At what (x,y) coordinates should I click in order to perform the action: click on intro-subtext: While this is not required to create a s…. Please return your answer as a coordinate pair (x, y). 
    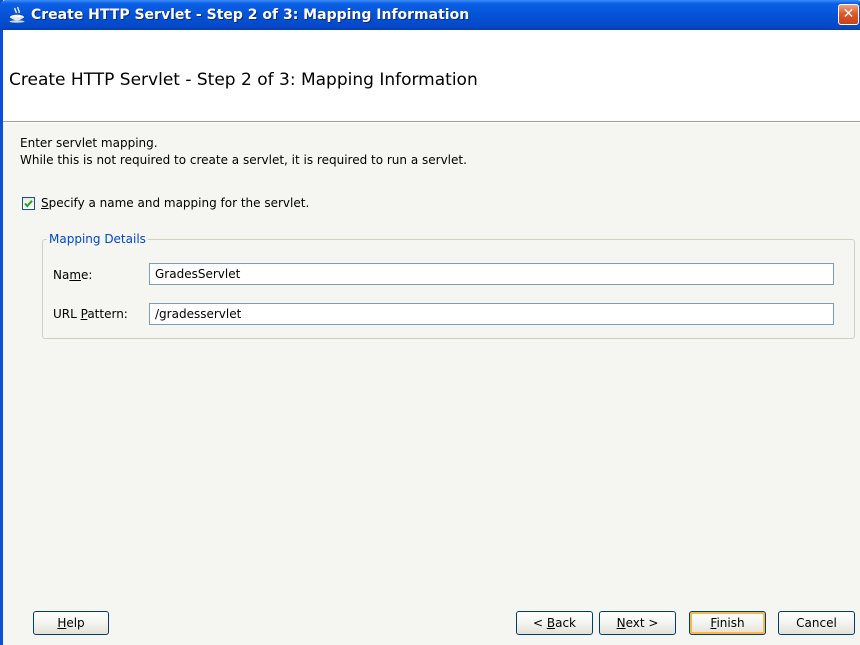
    Looking at the image, I should click on (243, 160).